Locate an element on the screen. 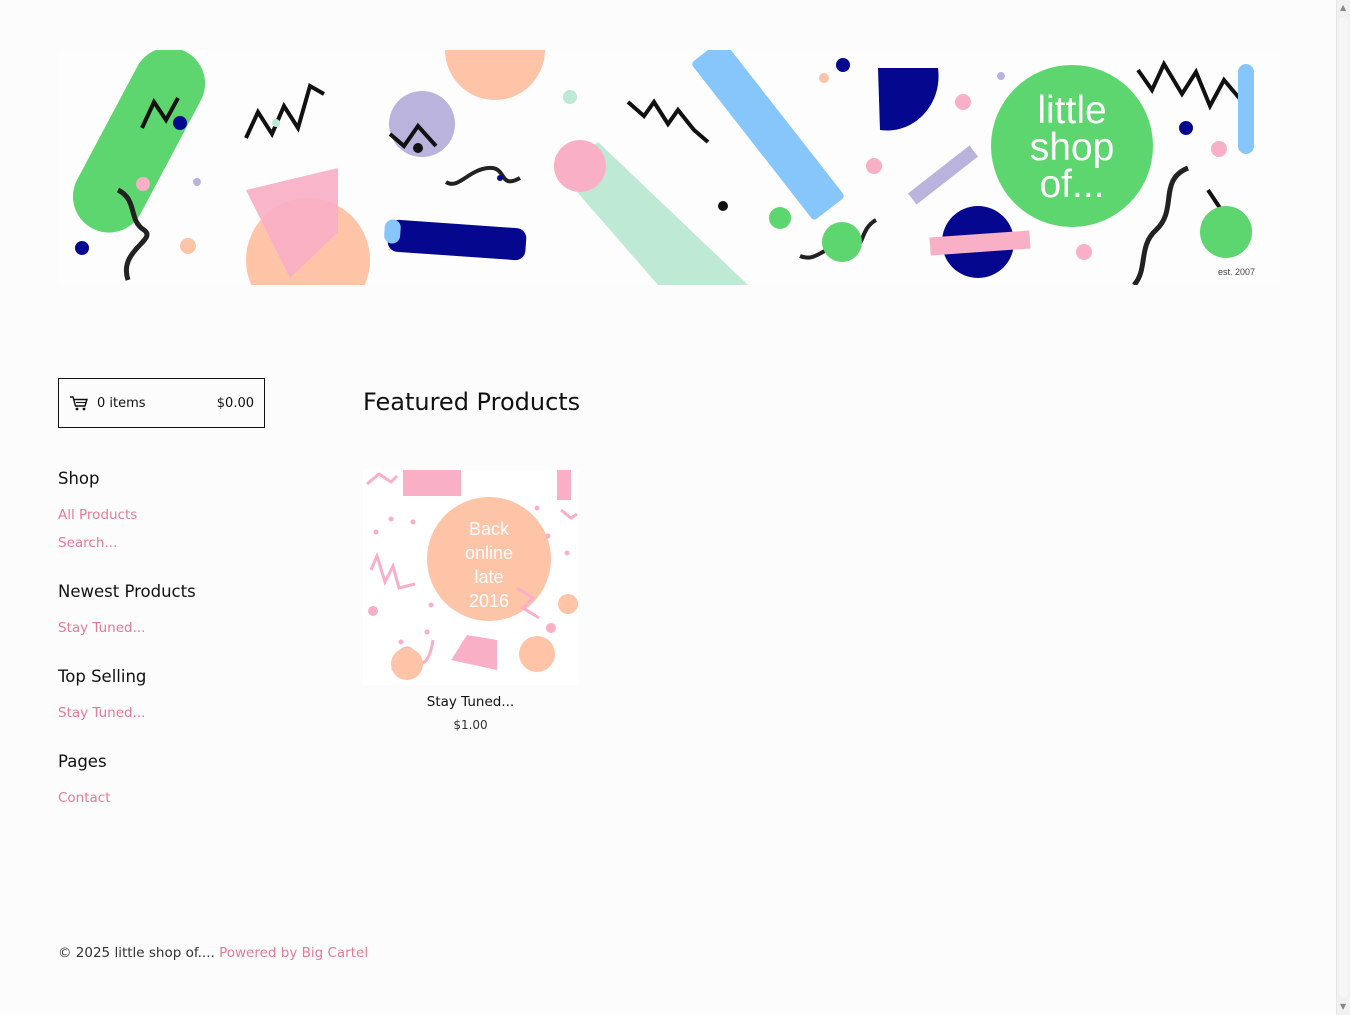  vertical-scrollbar: ▲ ▼ is located at coordinates (1343, 507).